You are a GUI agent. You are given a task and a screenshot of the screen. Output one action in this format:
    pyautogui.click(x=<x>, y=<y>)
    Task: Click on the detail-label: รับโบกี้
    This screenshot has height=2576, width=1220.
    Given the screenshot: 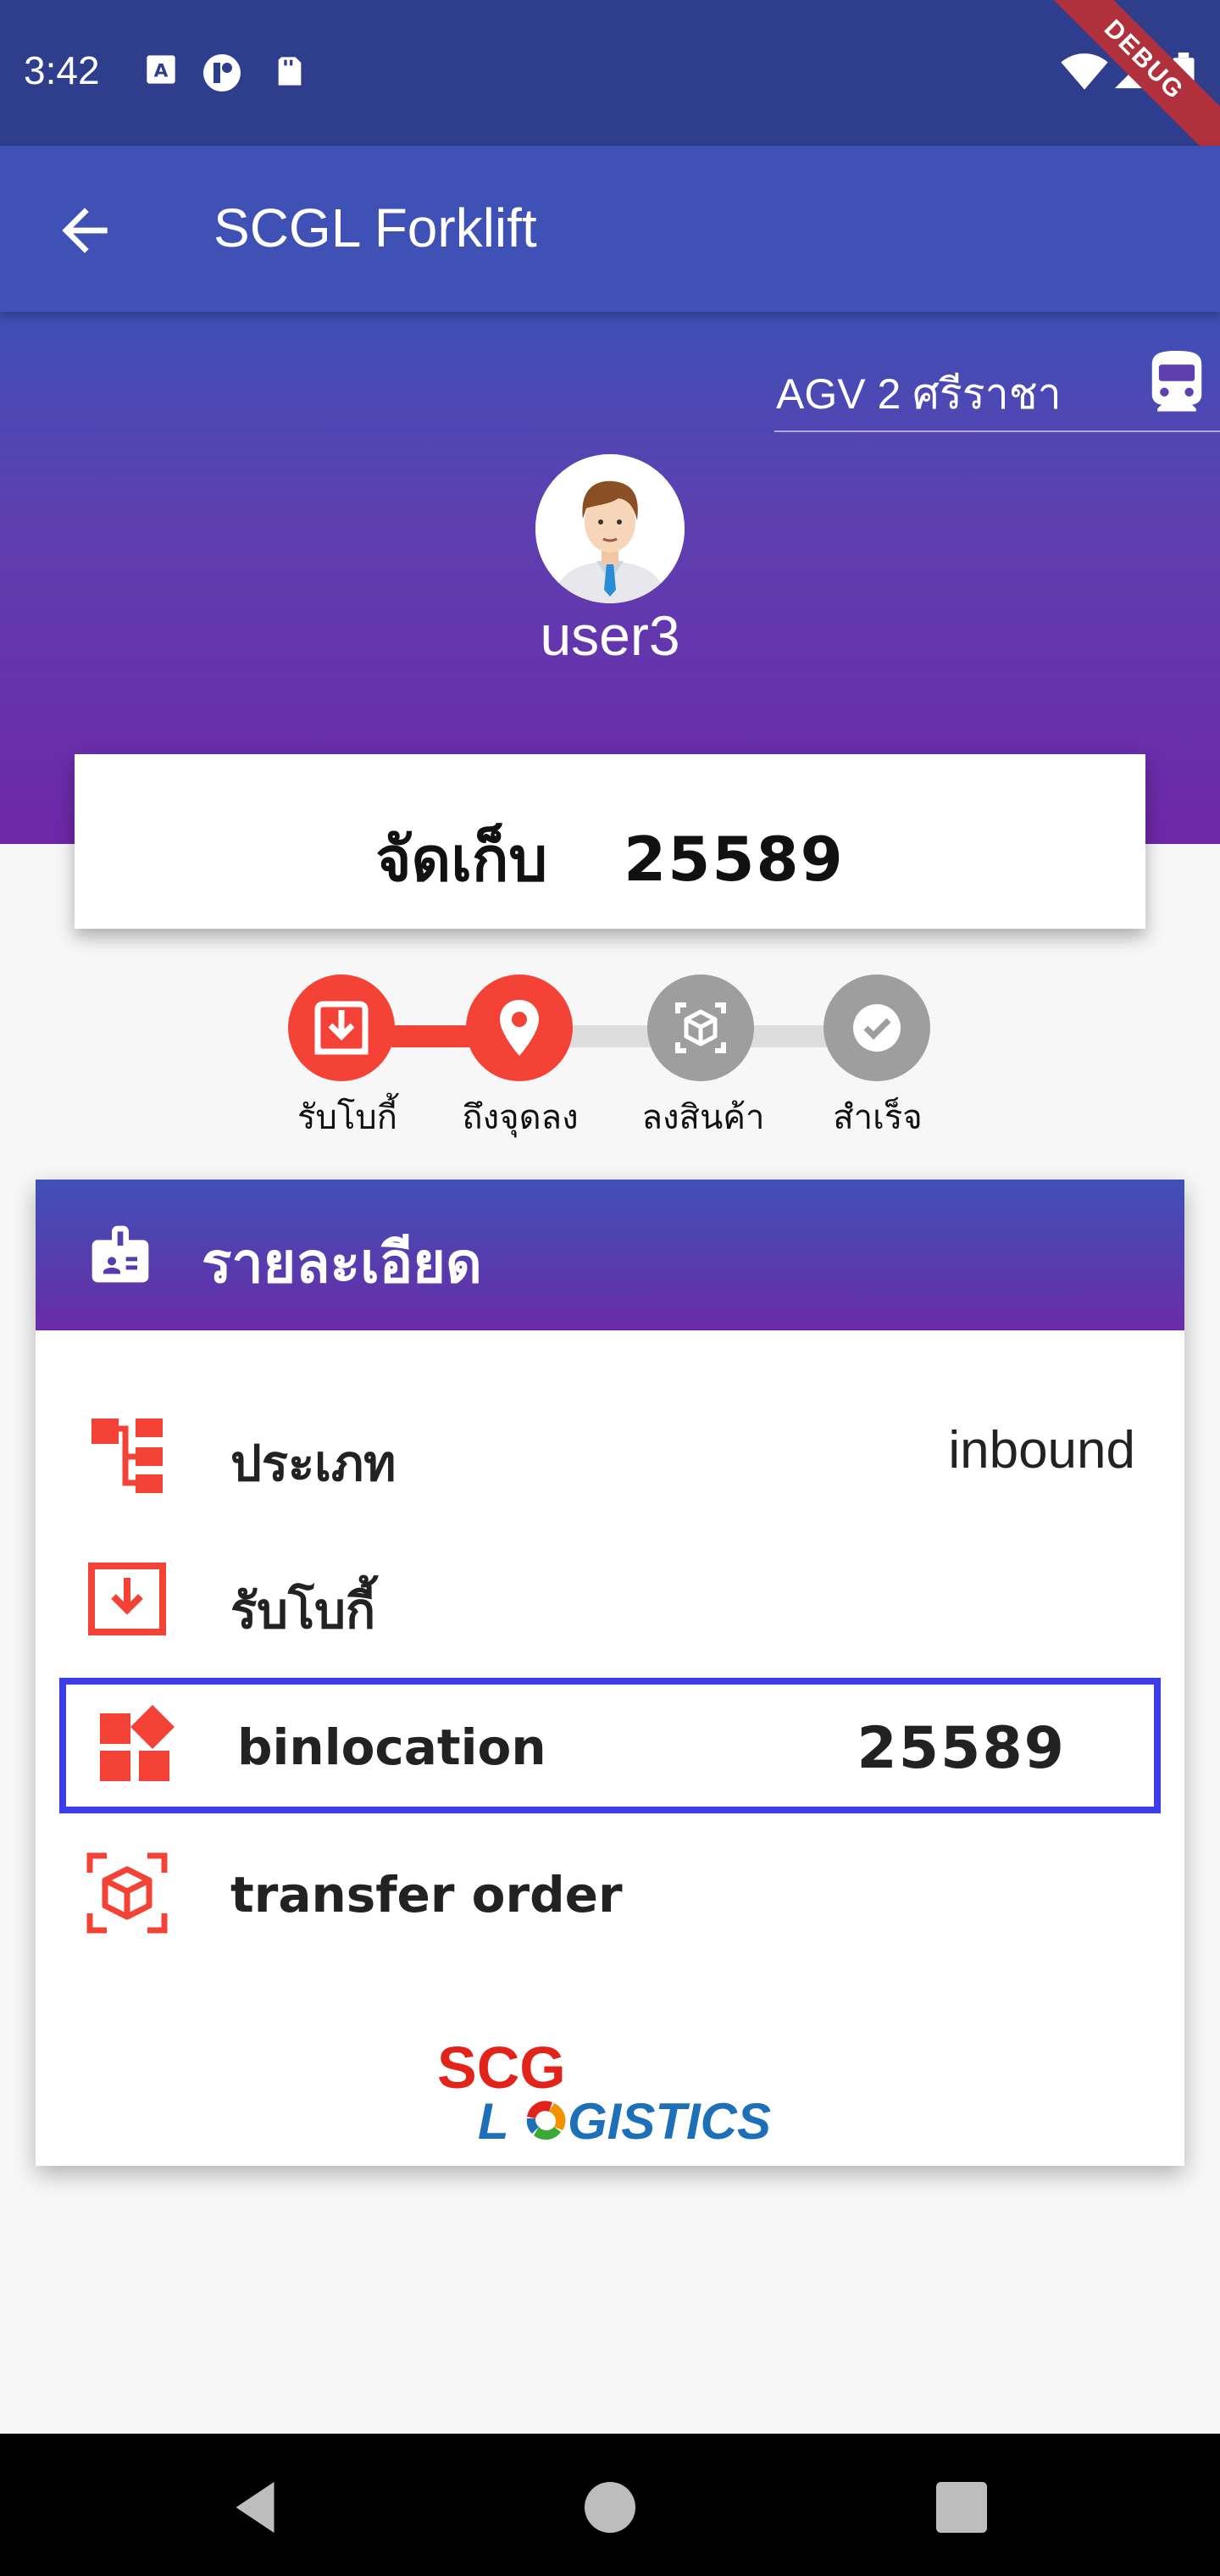 What is the action you would take?
    pyautogui.click(x=303, y=1611)
    